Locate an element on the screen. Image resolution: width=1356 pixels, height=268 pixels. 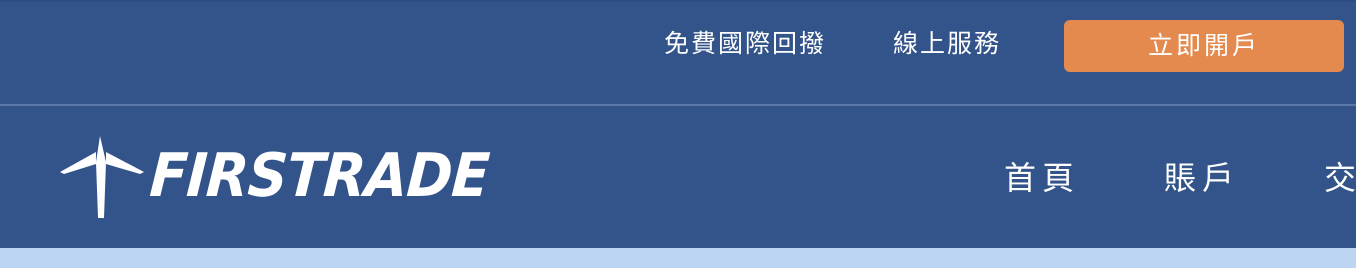
firstrade-logo: FIRSTRADE is located at coordinates (274, 176).